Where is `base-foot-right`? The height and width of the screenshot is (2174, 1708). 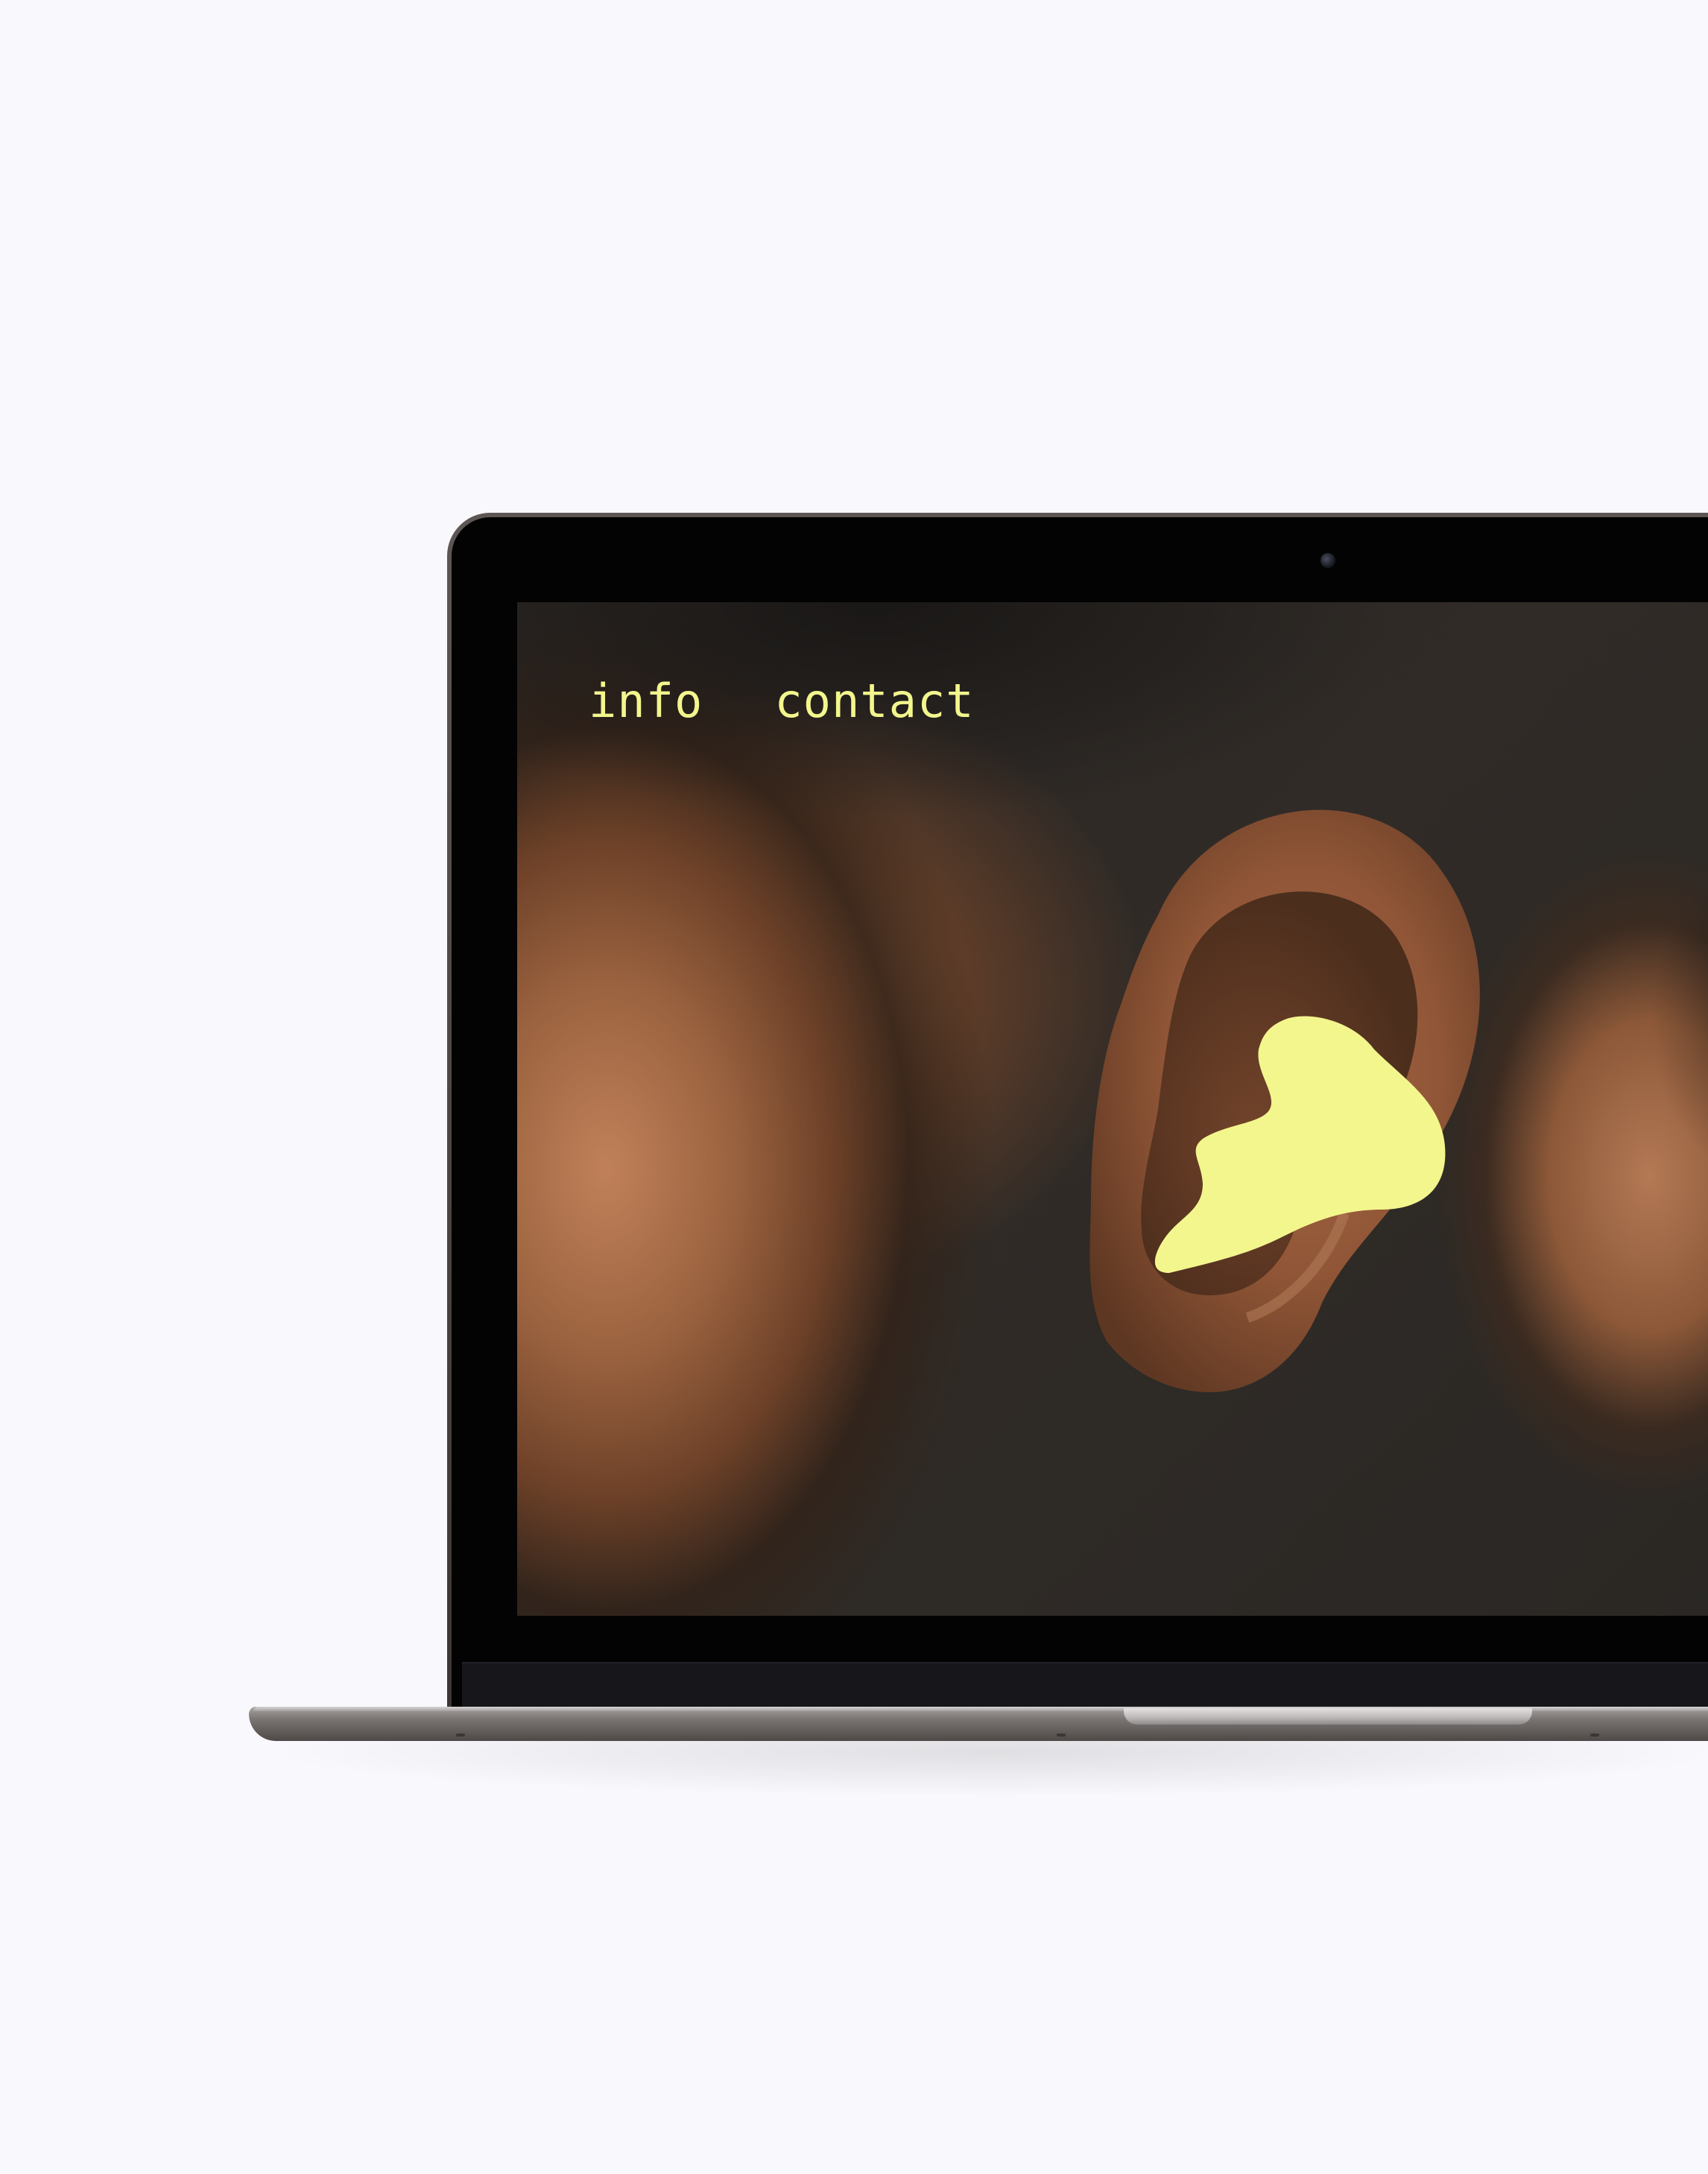 base-foot-right is located at coordinates (1594, 1735).